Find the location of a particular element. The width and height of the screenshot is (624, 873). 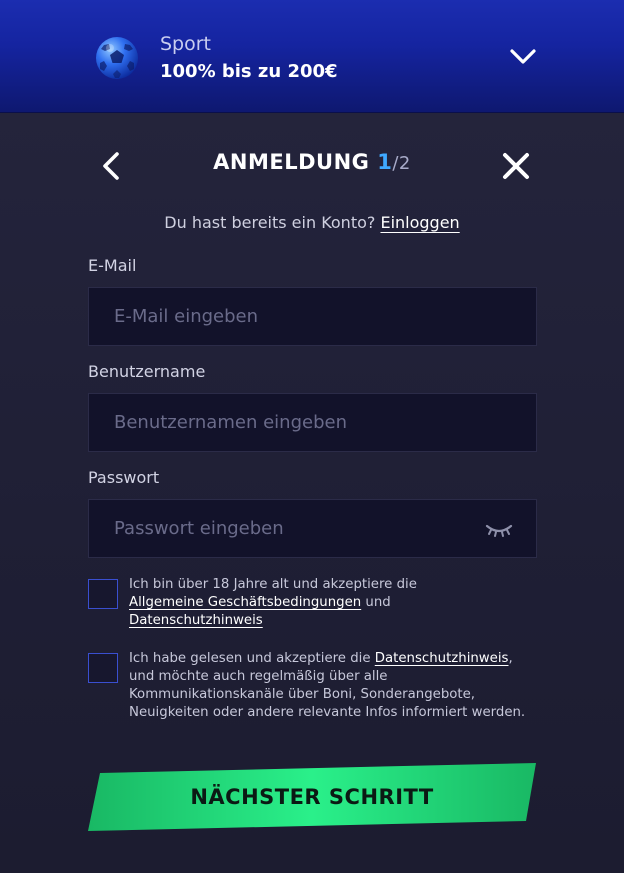

next-step-button: NÄCHSTER SCHRITT is located at coordinates (312, 797).